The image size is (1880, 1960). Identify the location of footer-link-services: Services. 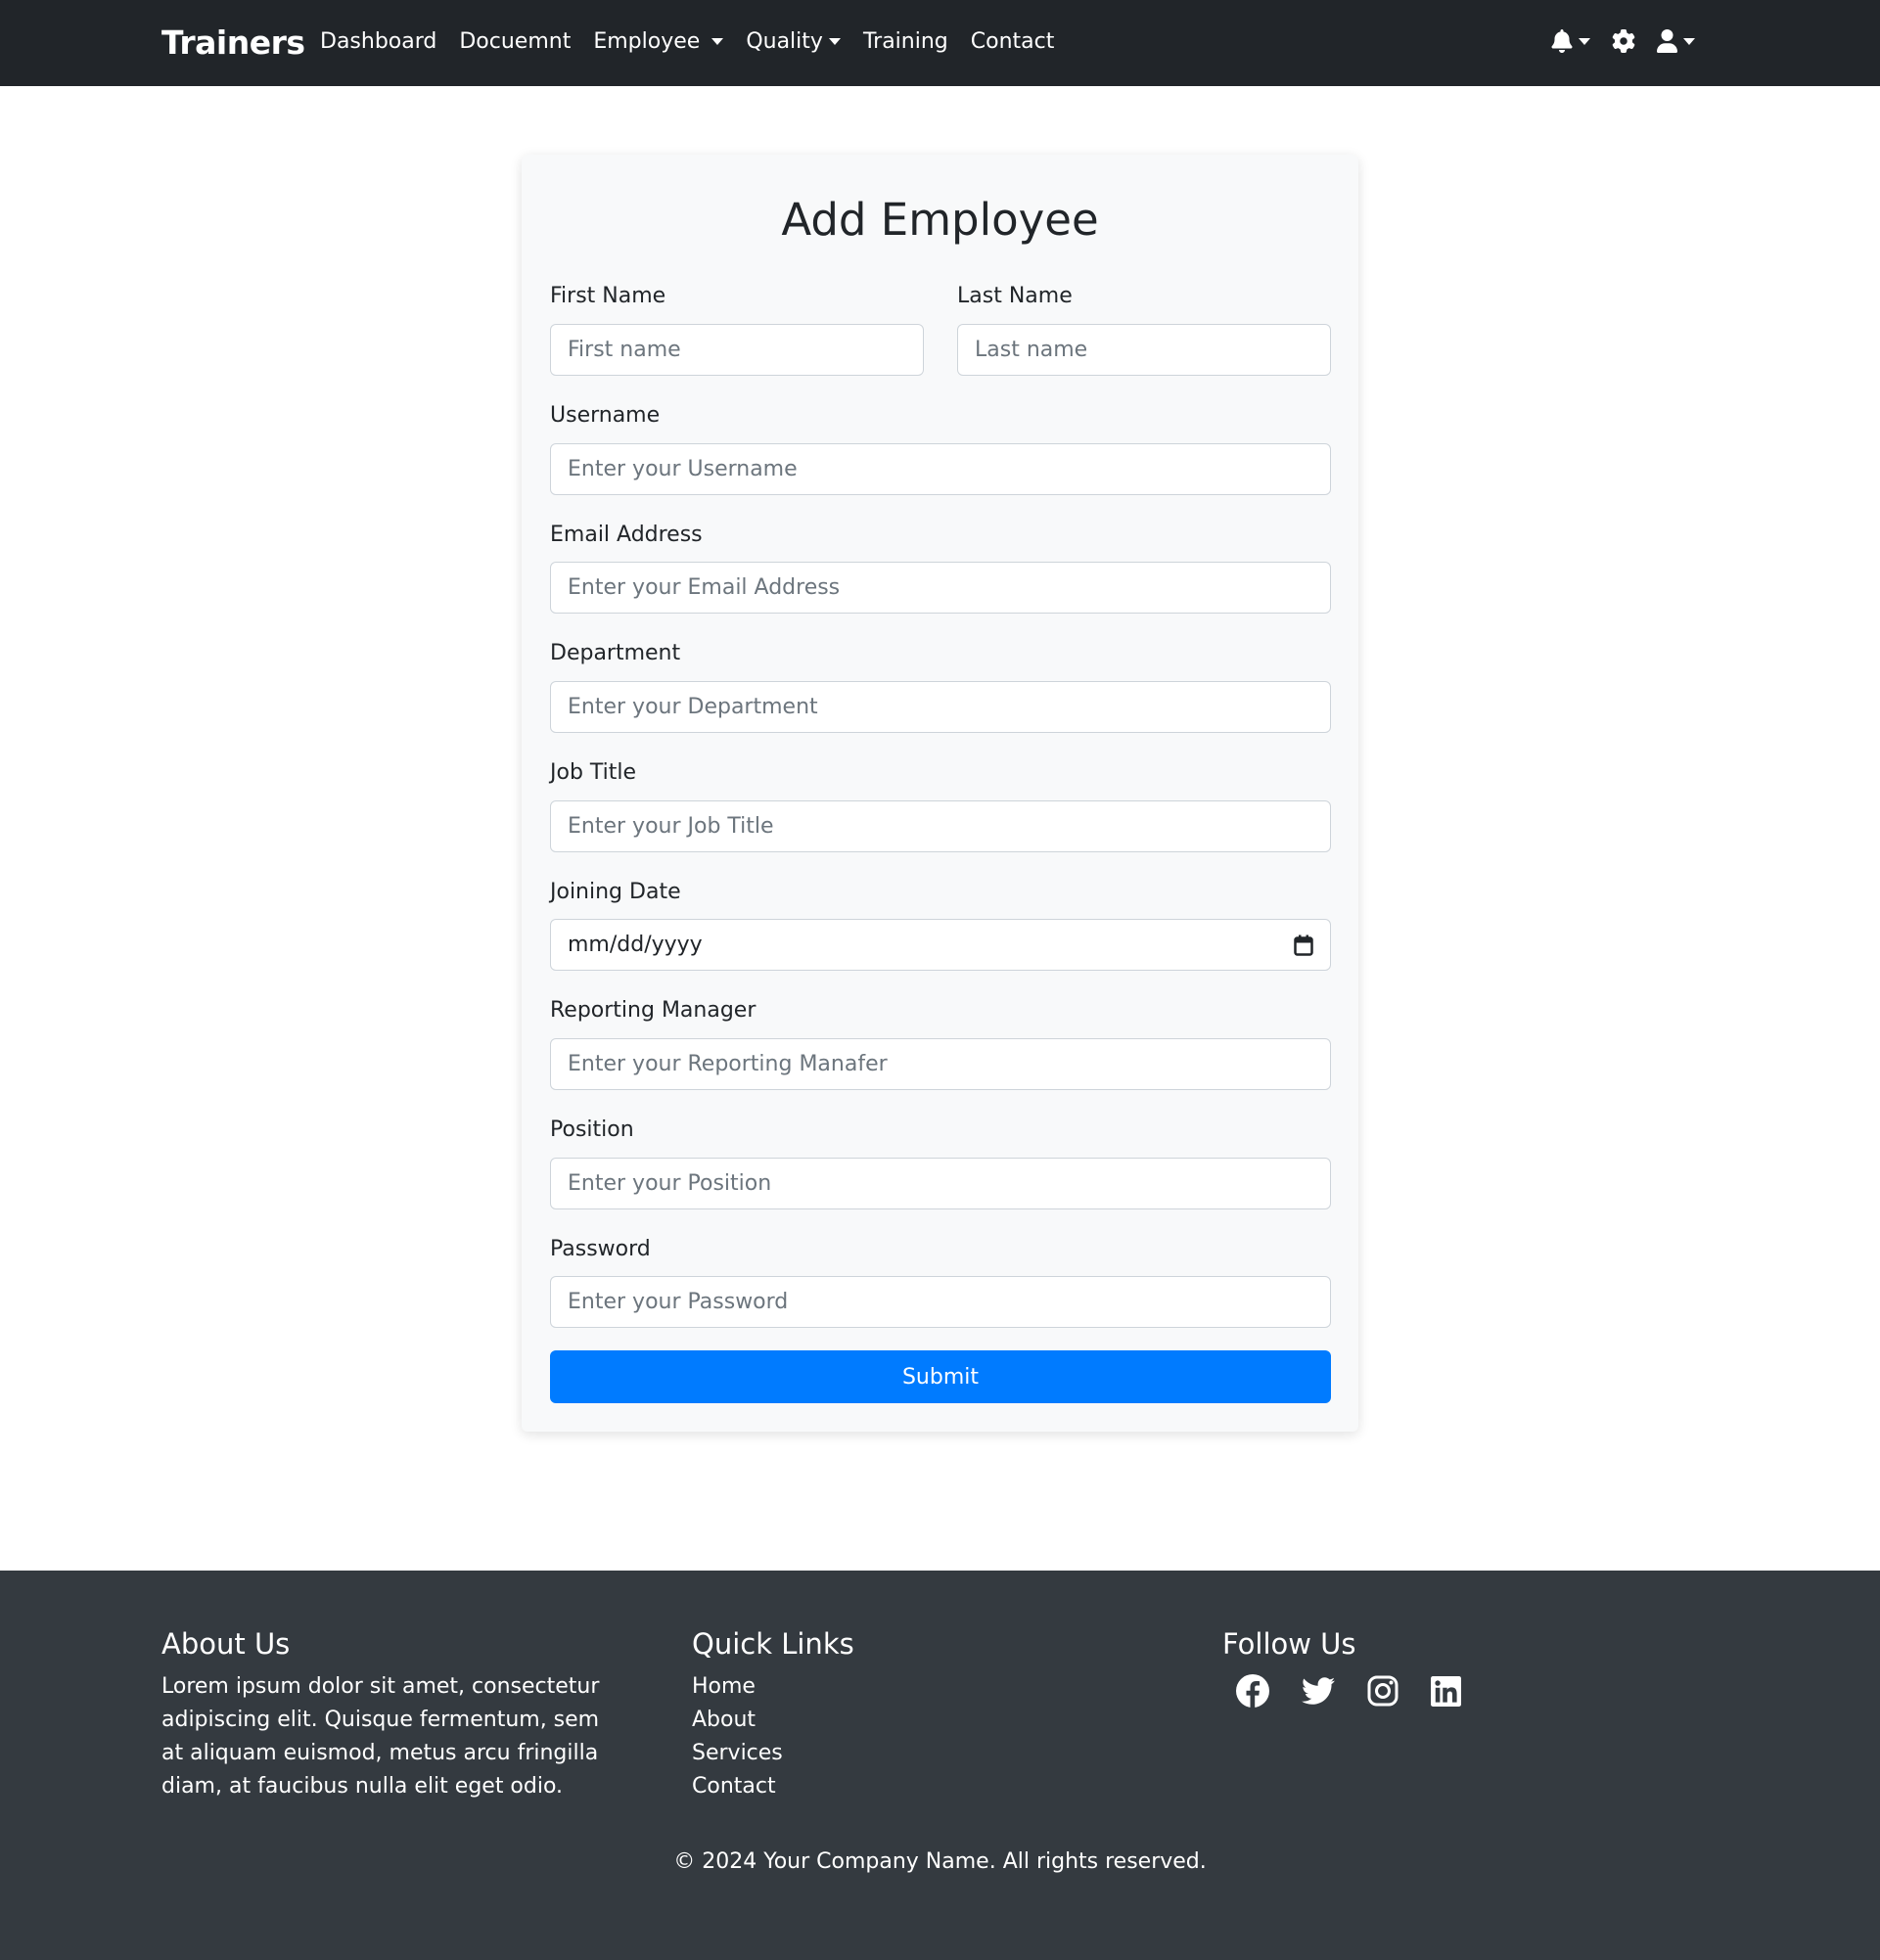
(773, 1753).